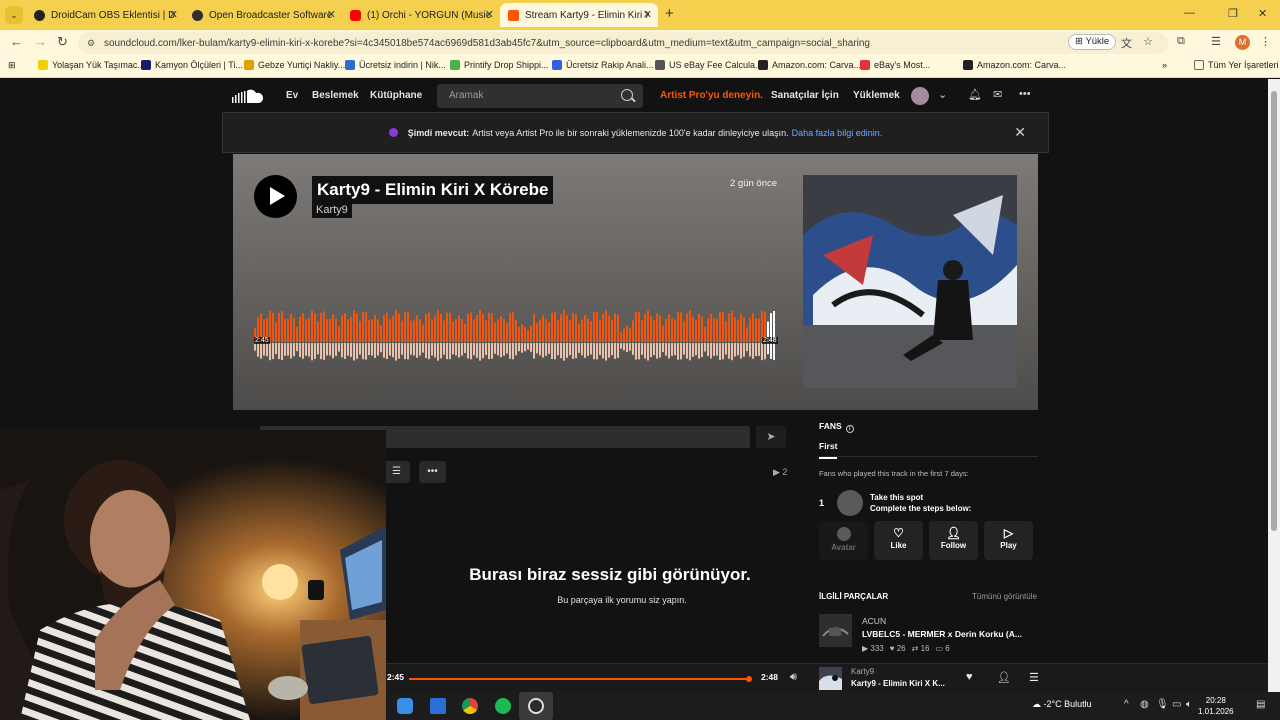 This screenshot has width=1280, height=720. I want to click on waveform, so click(515, 335).